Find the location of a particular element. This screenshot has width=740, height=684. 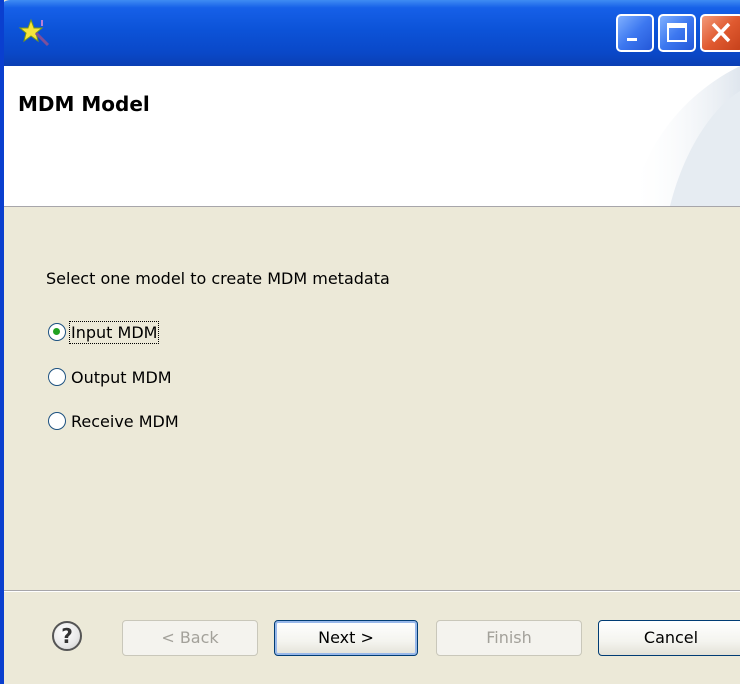

close-icon is located at coordinates (721, 32).